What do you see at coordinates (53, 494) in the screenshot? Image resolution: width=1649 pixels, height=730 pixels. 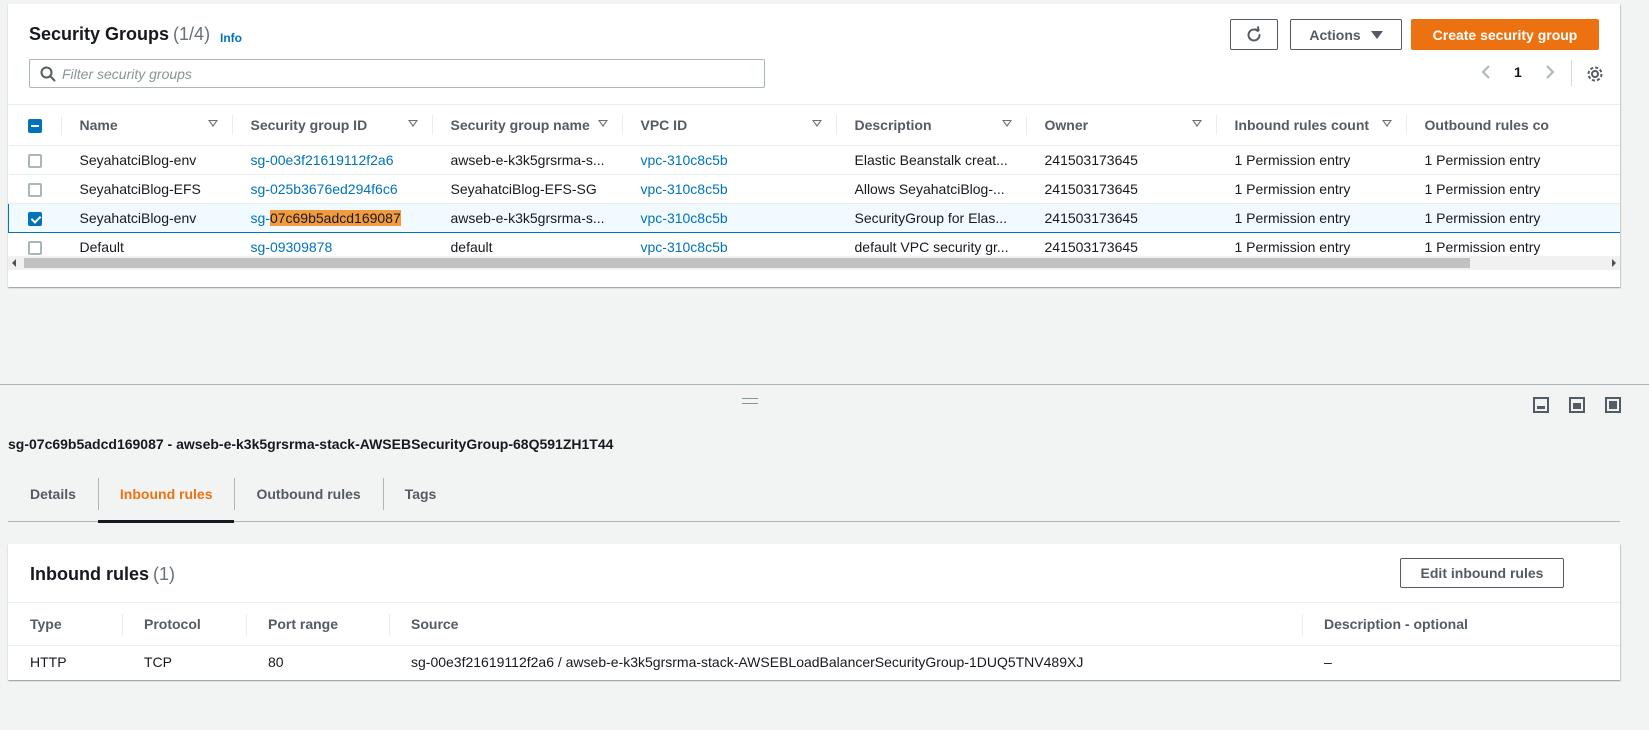 I see `tab-details: Details` at bounding box center [53, 494].